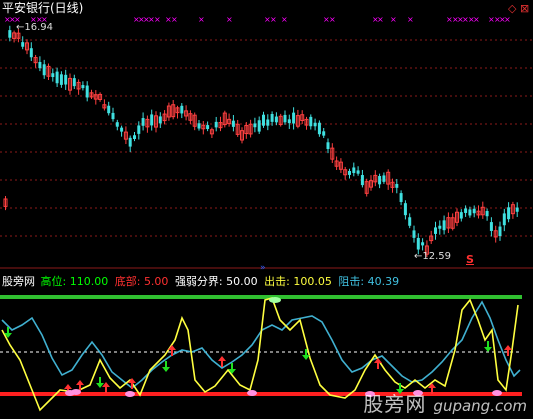 The width and height of the screenshot is (533, 419). Describe the element at coordinates (437, 256) in the screenshot. I see `low-price-value: 12.59` at that location.